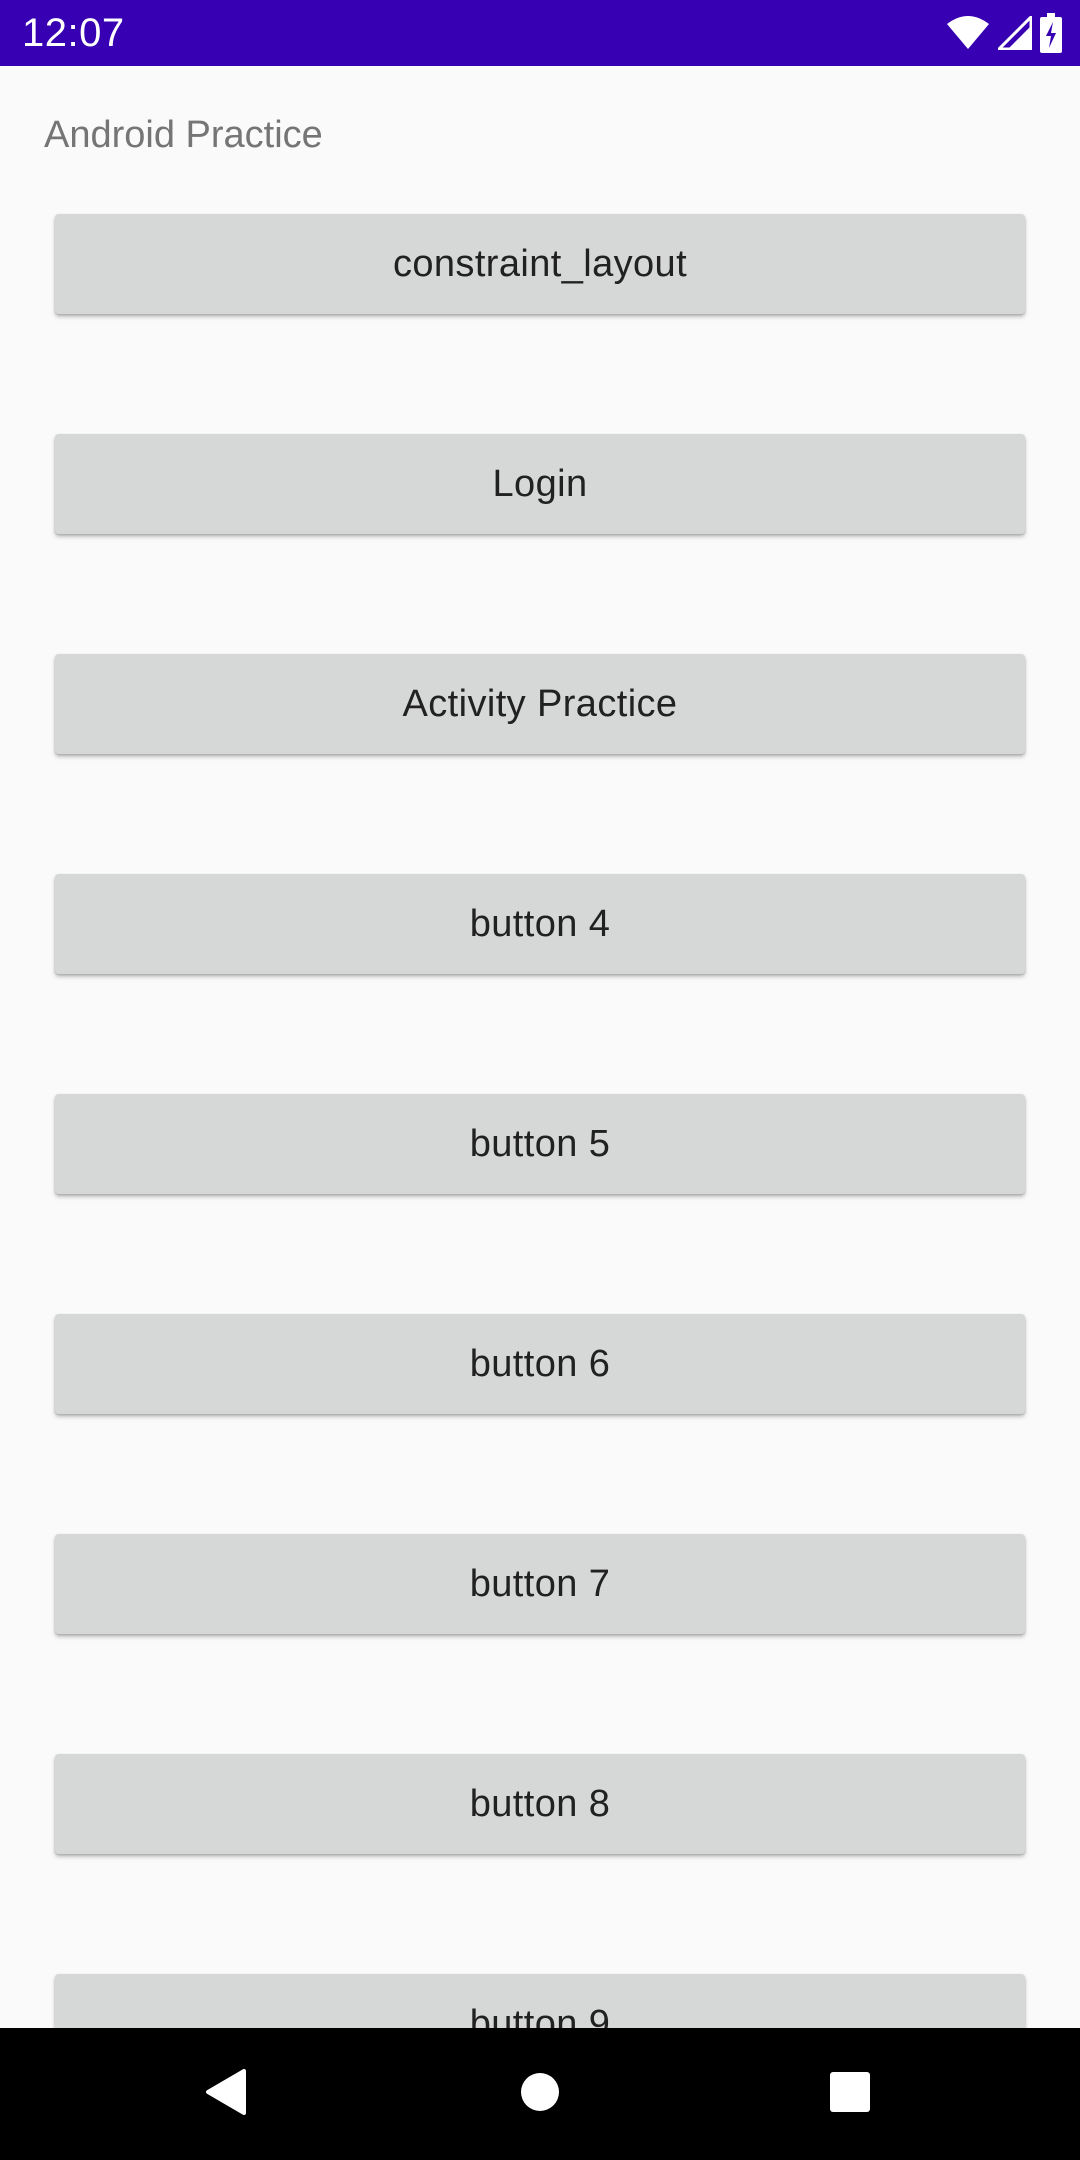  Describe the element at coordinates (540, 1364) in the screenshot. I see `button-6: button 6` at that location.